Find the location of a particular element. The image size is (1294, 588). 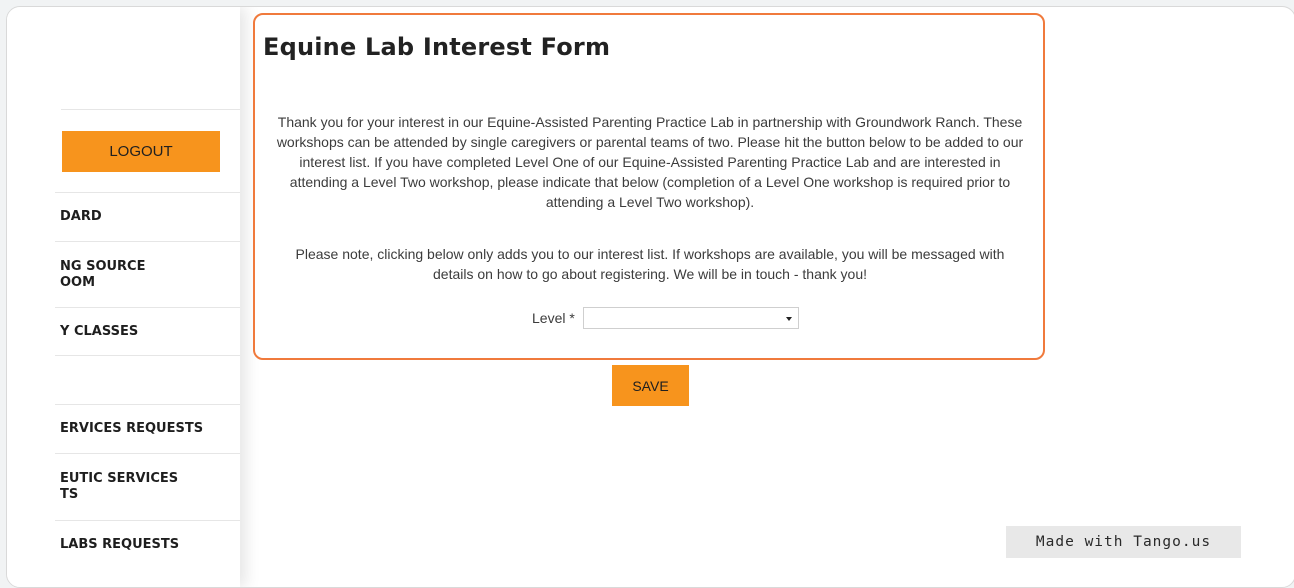

sidebar-item-resource-room: NG SOURCE OOM is located at coordinates (147, 274).